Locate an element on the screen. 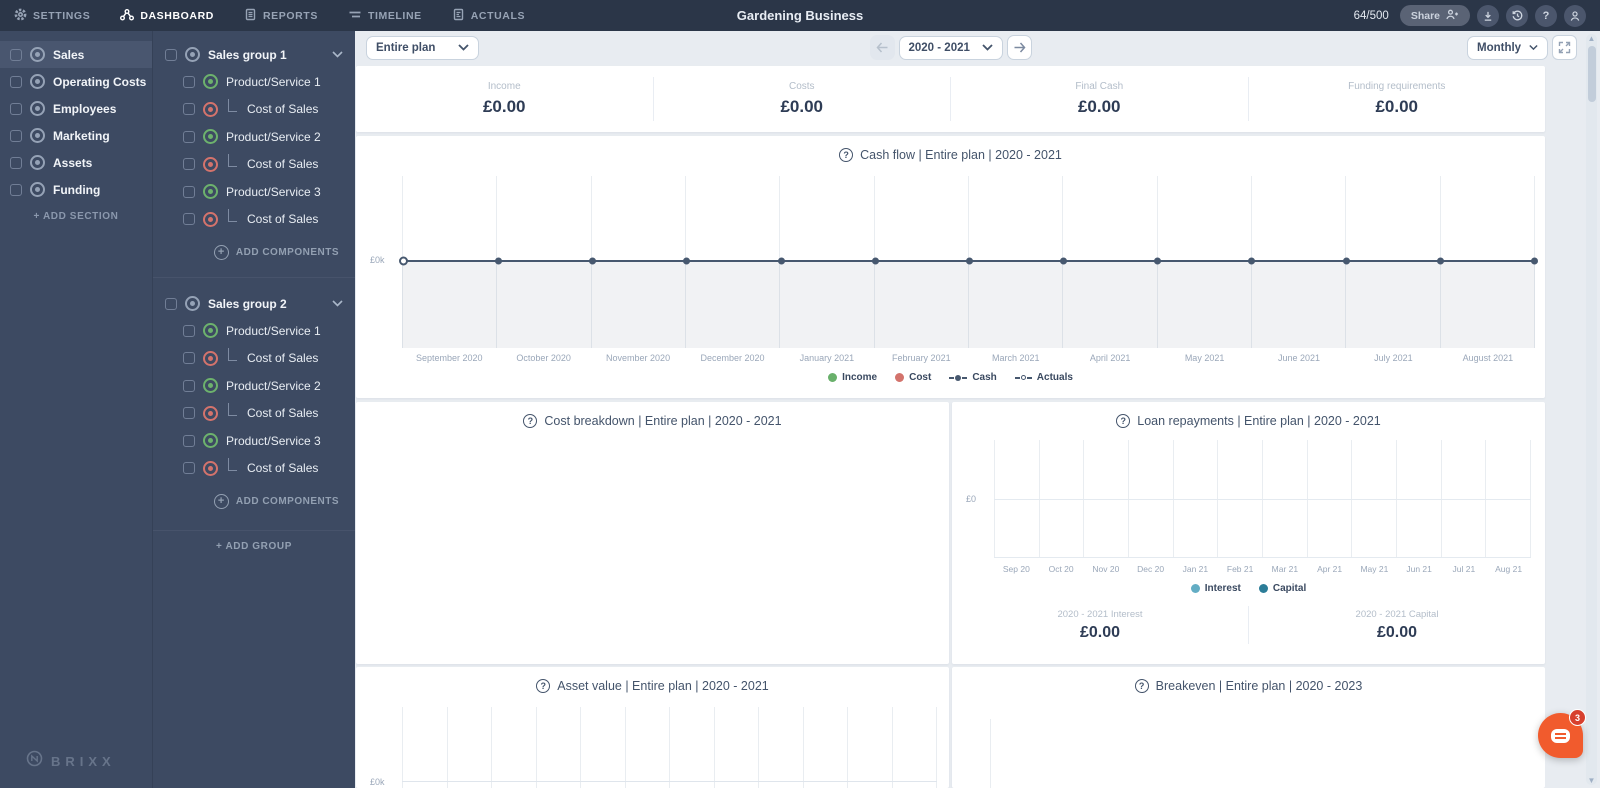 The image size is (1600, 788). chart-title-text: Breakeven | Entire plan | 2020 - 2023 is located at coordinates (1259, 686).